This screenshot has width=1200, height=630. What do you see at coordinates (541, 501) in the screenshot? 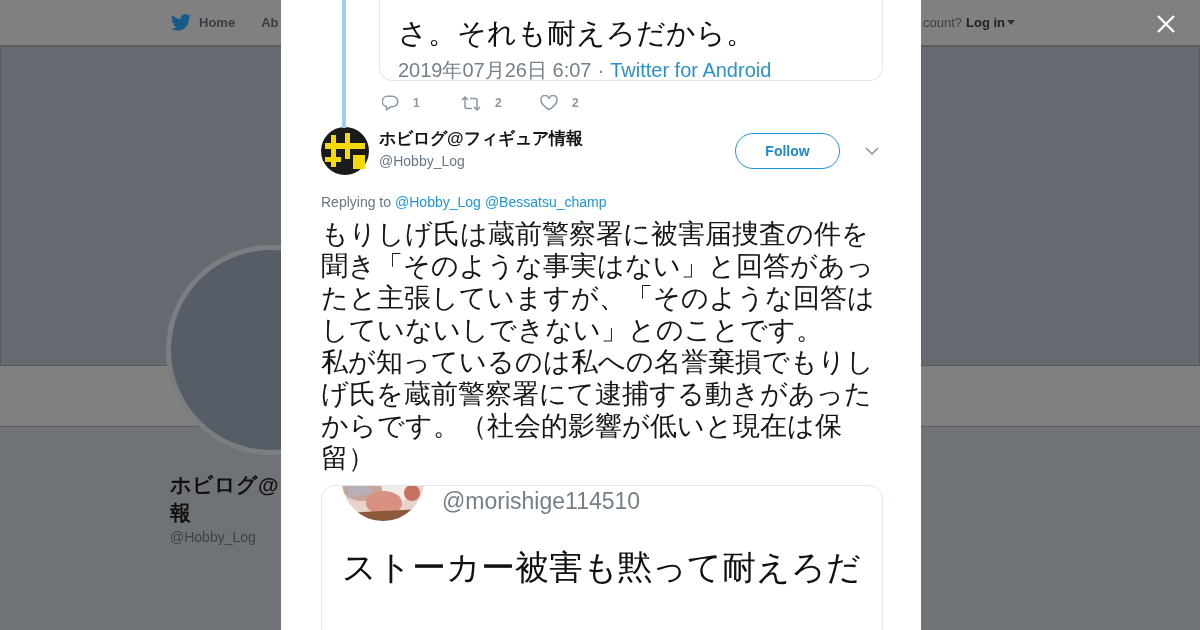
I see `quoted-handle: @morishige114510` at bounding box center [541, 501].